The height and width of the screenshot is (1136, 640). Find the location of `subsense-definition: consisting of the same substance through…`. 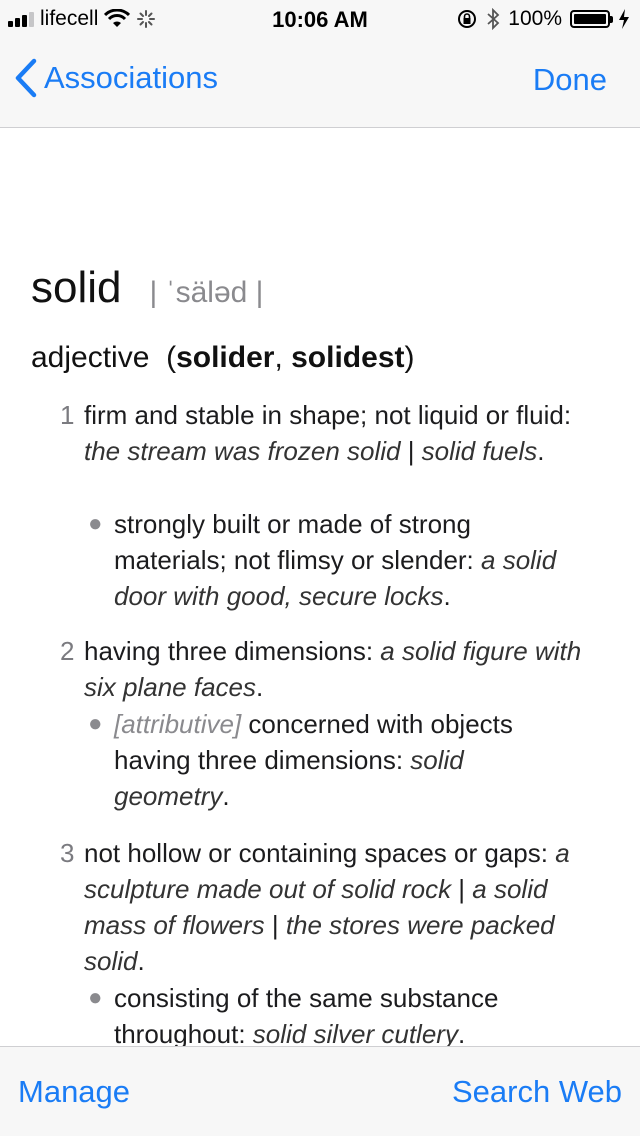

subsense-definition: consisting of the same substance through… is located at coordinates (344, 1013).